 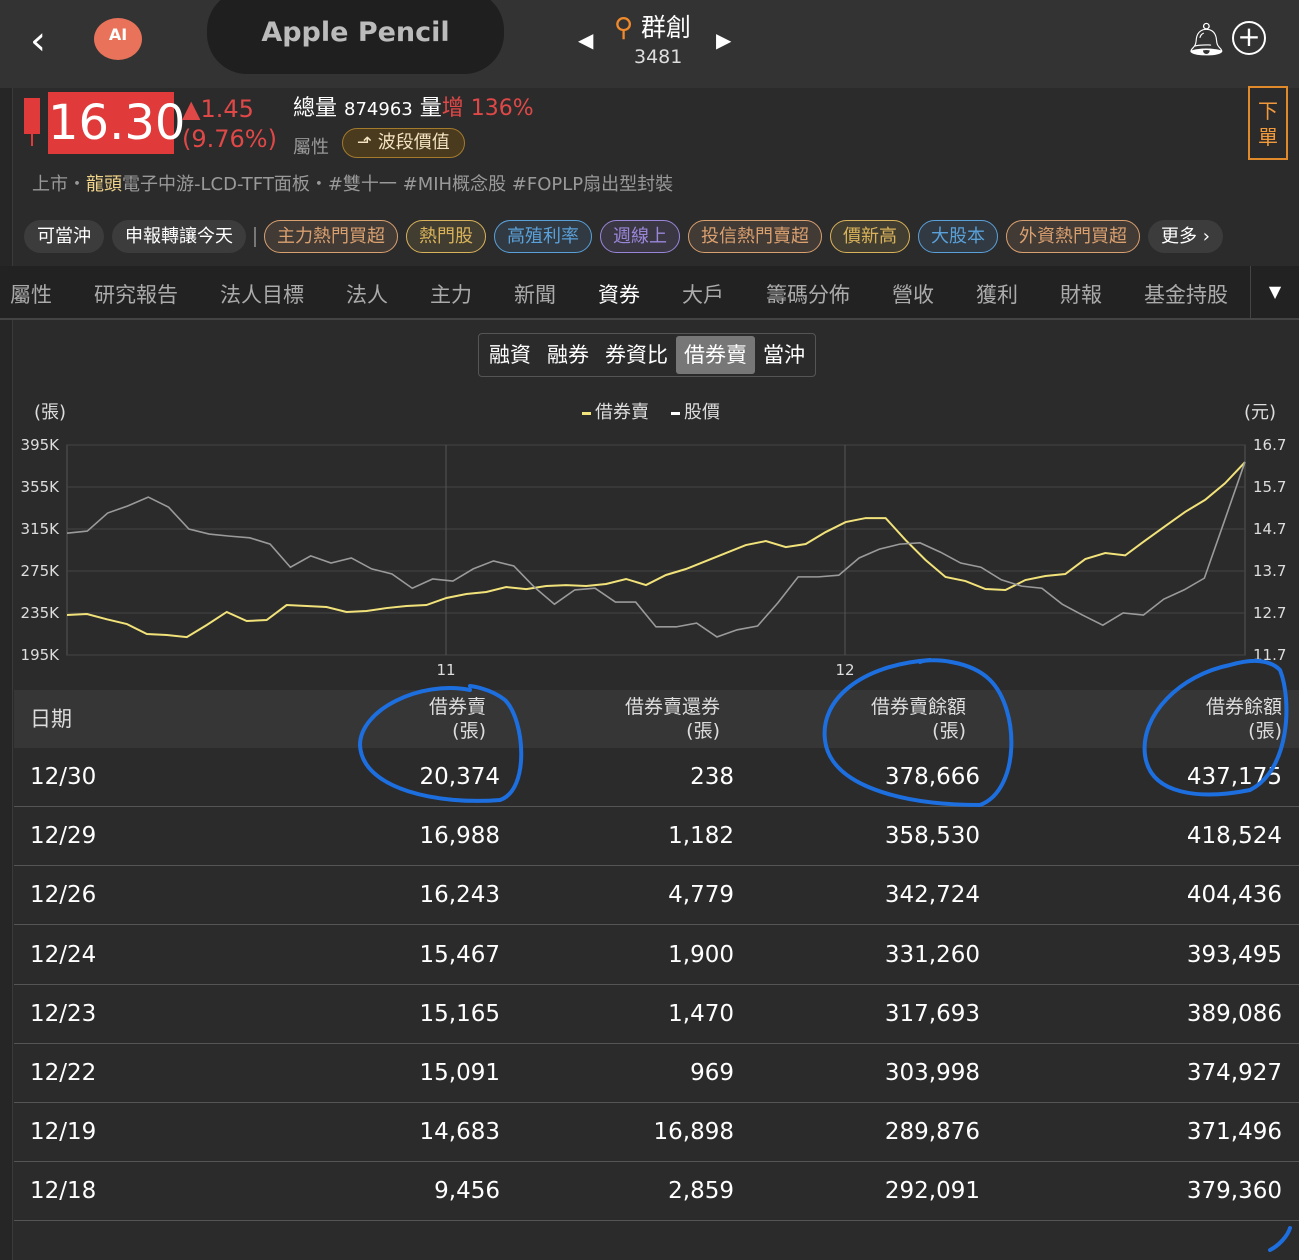 I want to click on wave-value-button: ⬏ 波段價值, so click(x=403, y=143).